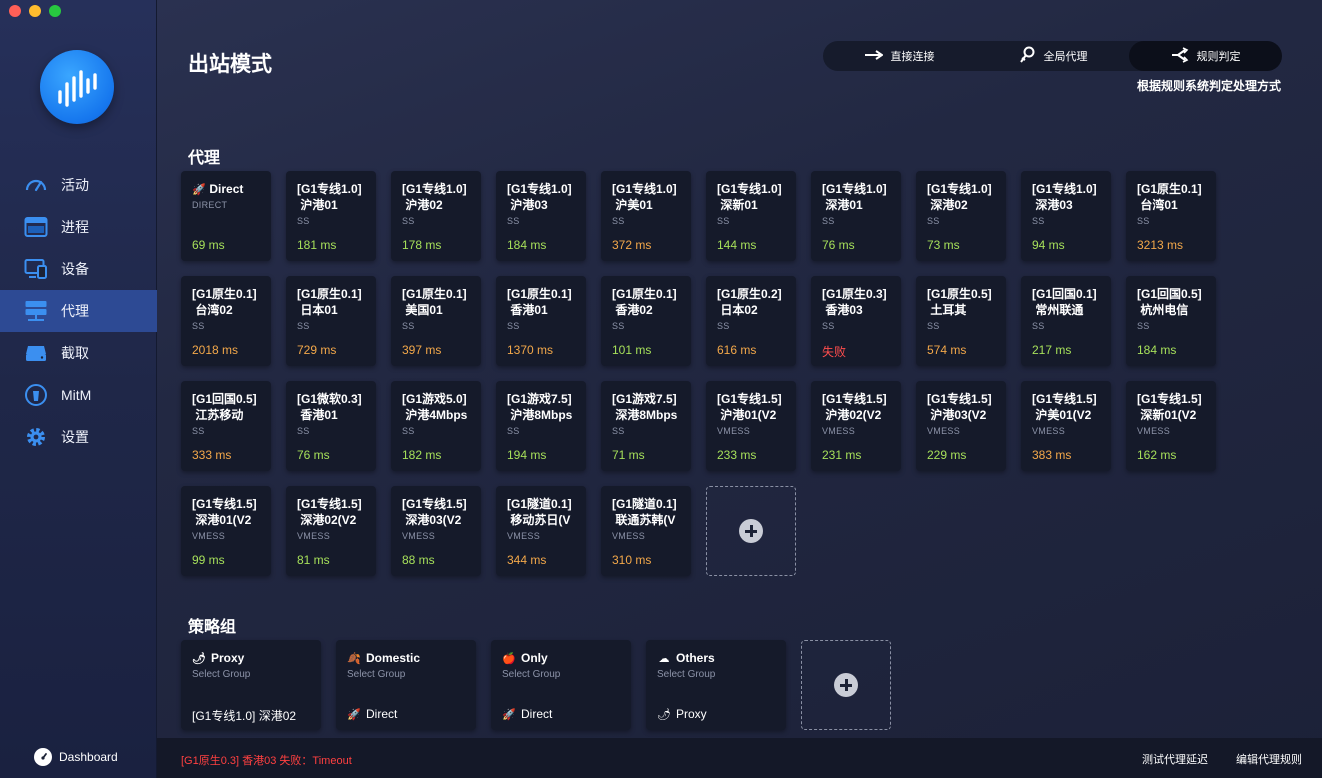 The width and height of the screenshot is (1322, 778). Describe the element at coordinates (737, 205) in the screenshot. I see `proxy-name-line2: 深新01` at that location.